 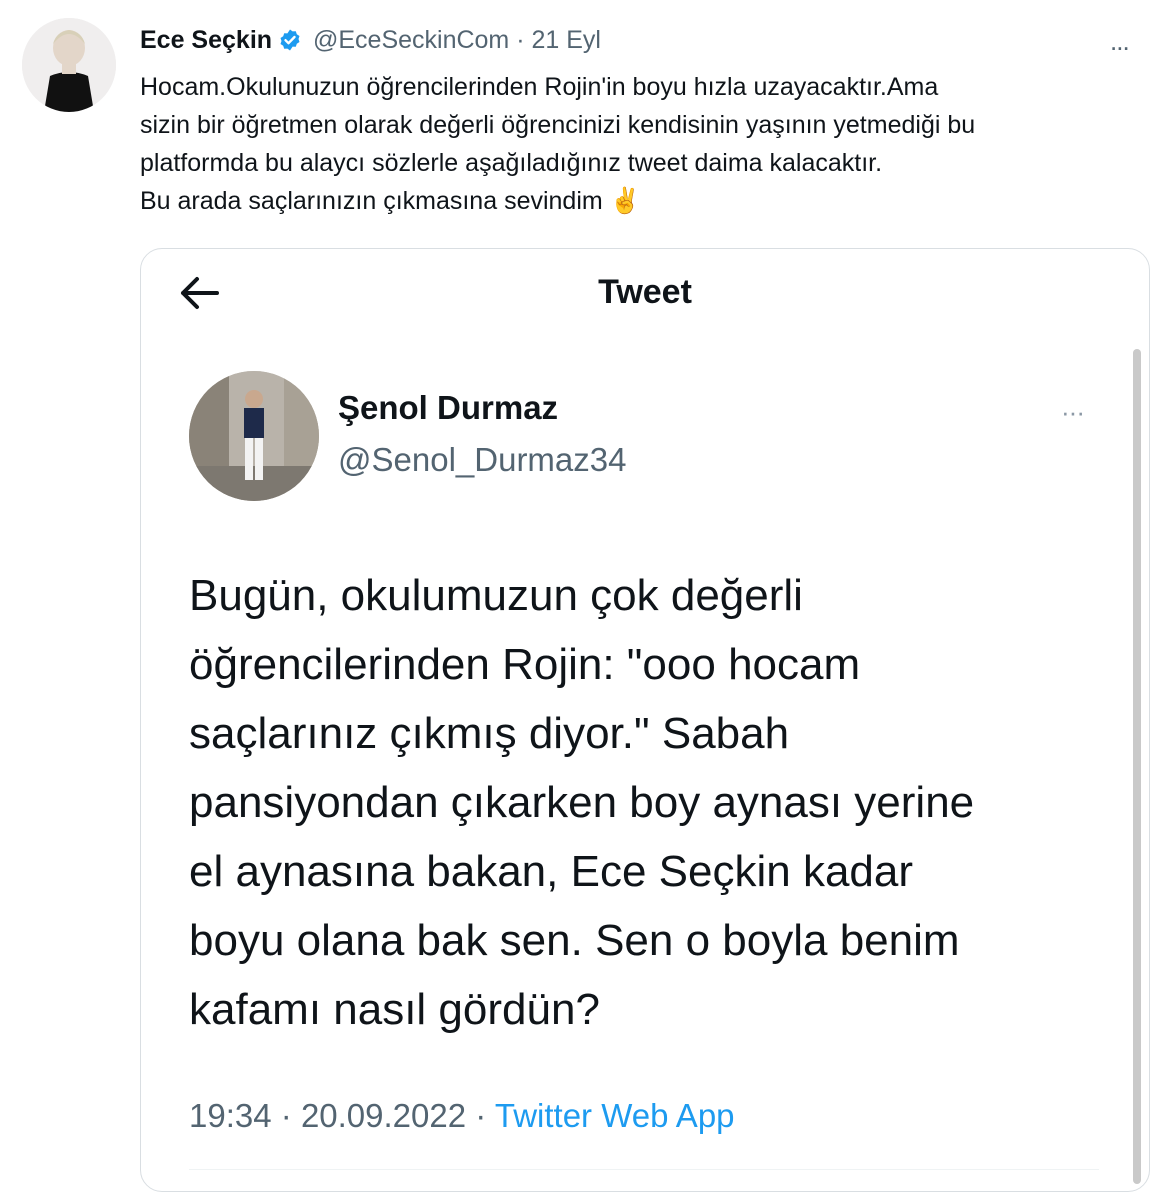 I want to click on verified-badge-icon, so click(x=290, y=44).